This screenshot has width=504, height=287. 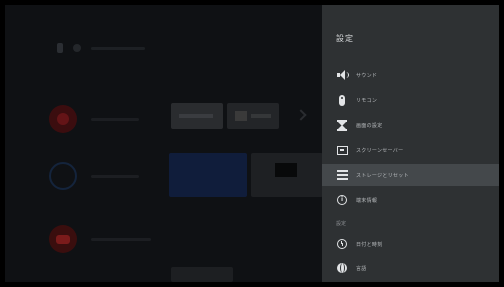 What do you see at coordinates (380, 150) in the screenshot?
I see `menu-item-label: スクリーンセーバー` at bounding box center [380, 150].